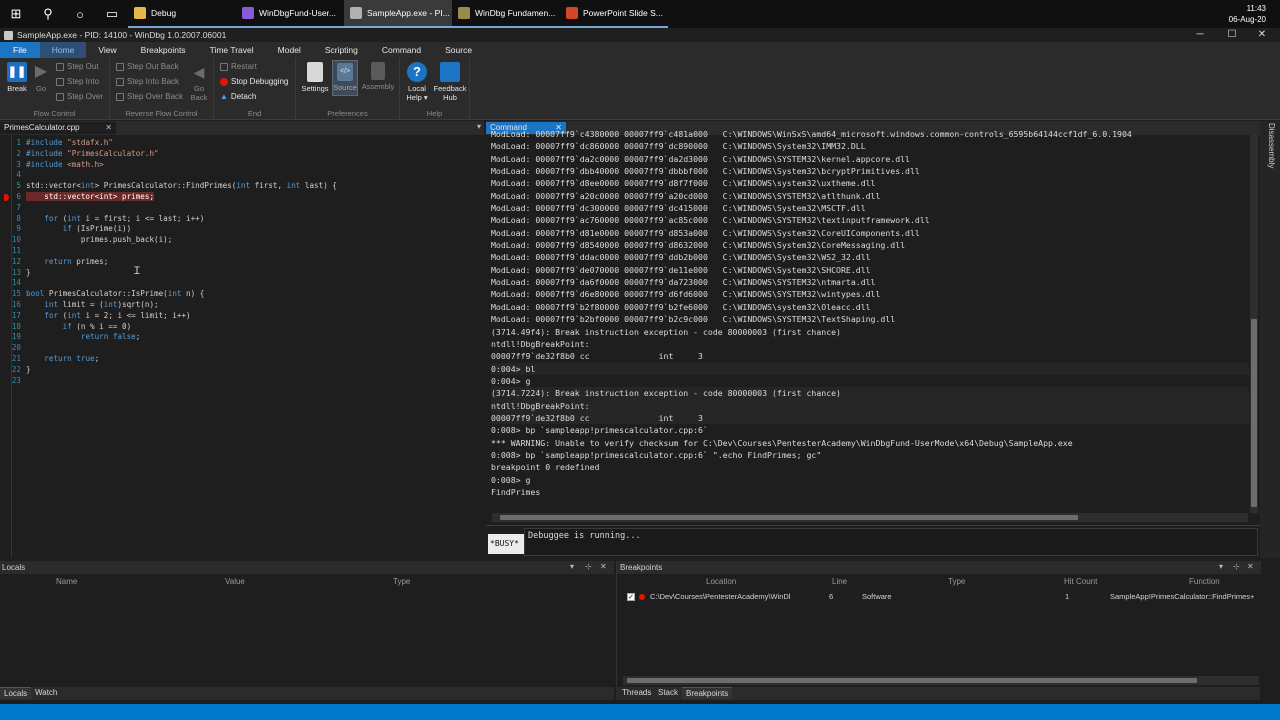  What do you see at coordinates (239, 219) in the screenshot?
I see `code-line: 8 for (int i = first; i <= last; i++)` at bounding box center [239, 219].